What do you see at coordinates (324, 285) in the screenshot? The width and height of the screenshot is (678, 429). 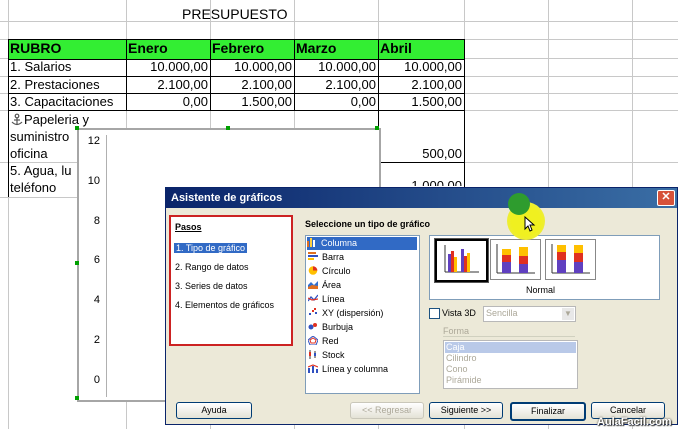 I see `type-item-area: Área` at bounding box center [324, 285].